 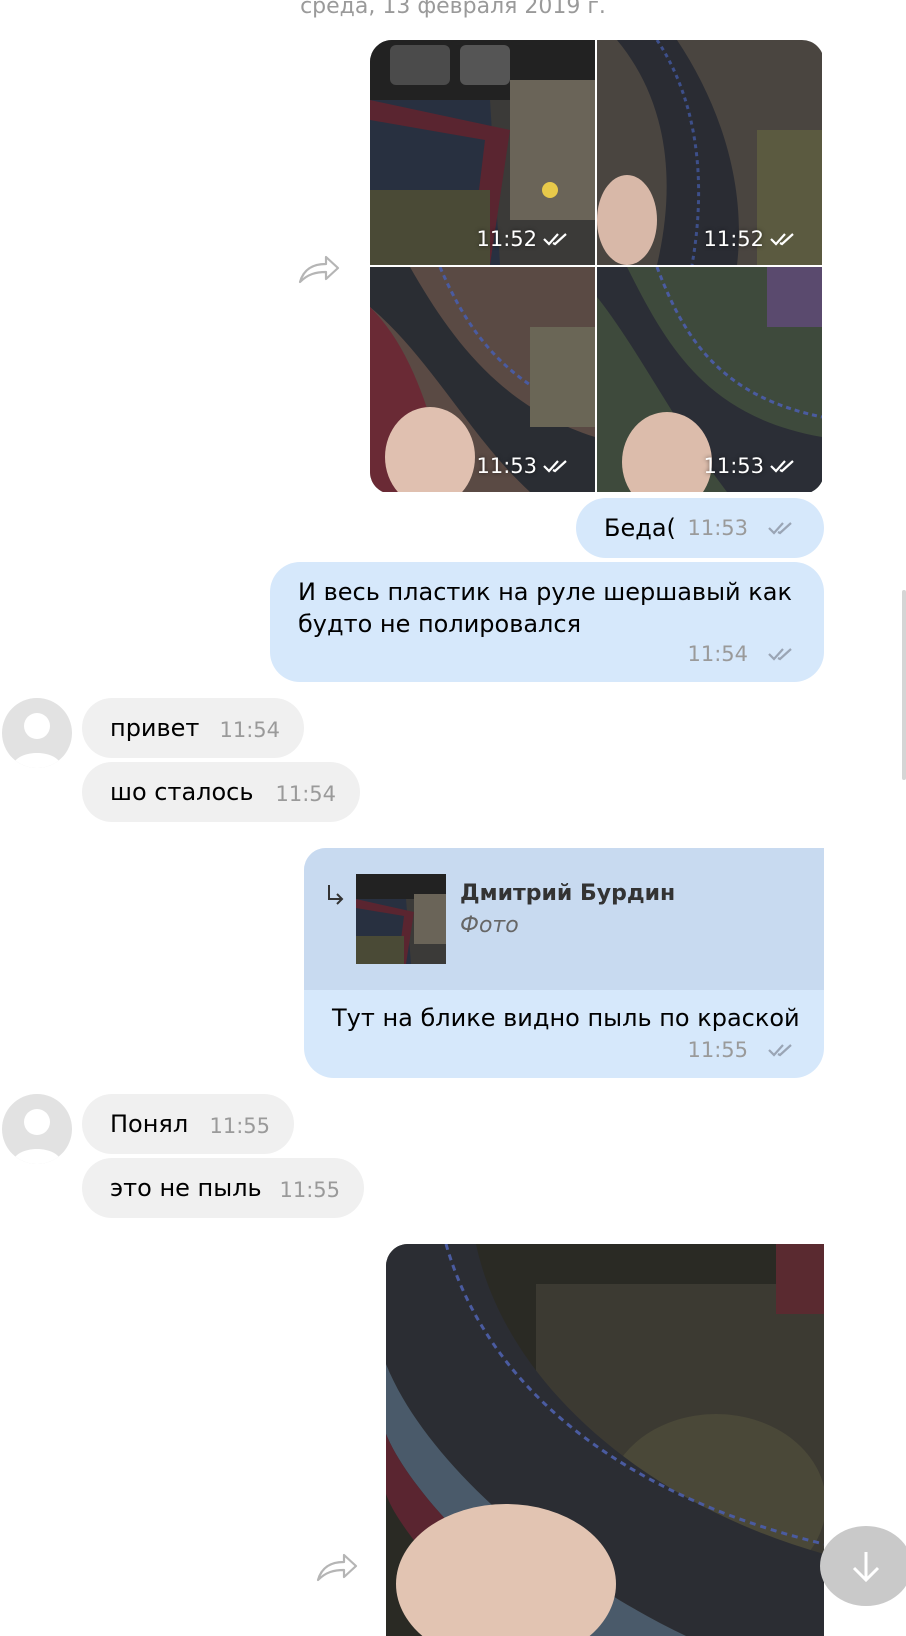 What do you see at coordinates (568, 893) in the screenshot?
I see `reply-author: Дмитрий Бурдин` at bounding box center [568, 893].